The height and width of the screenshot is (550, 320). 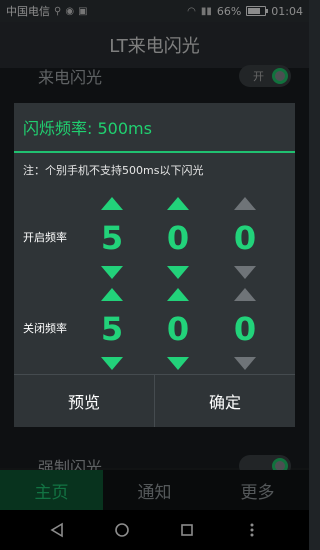 What do you see at coordinates (45, 237) in the screenshot?
I see `on-frequency-label: 开启频率` at bounding box center [45, 237].